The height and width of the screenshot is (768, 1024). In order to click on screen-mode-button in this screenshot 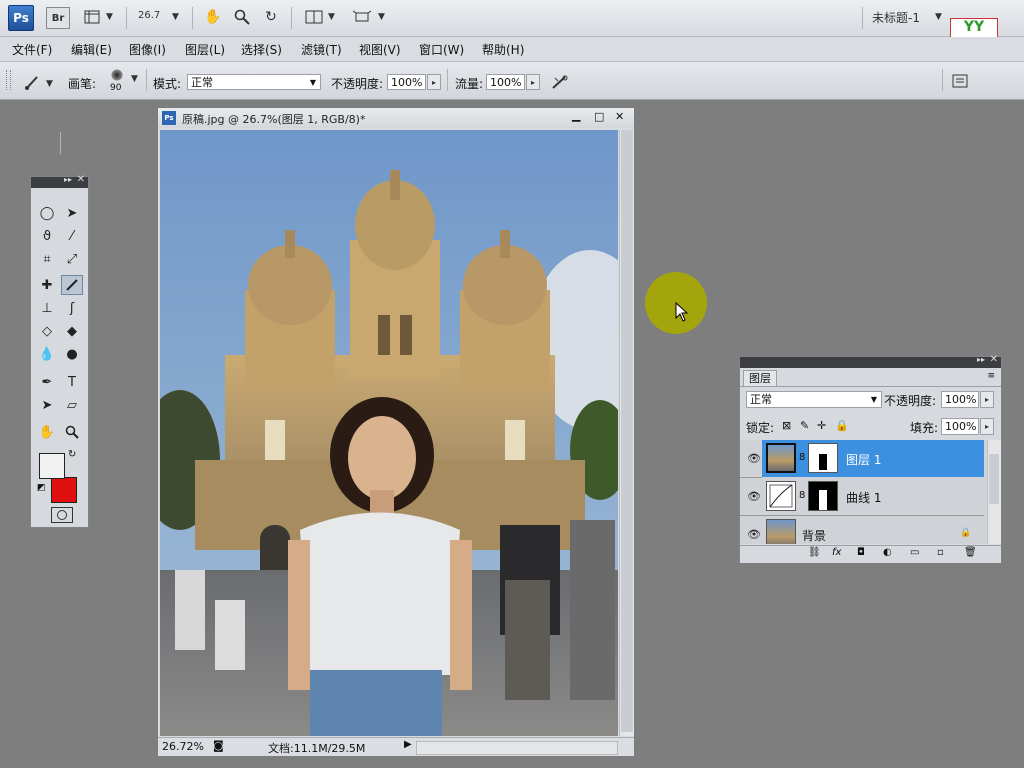, I will do `click(362, 17)`.